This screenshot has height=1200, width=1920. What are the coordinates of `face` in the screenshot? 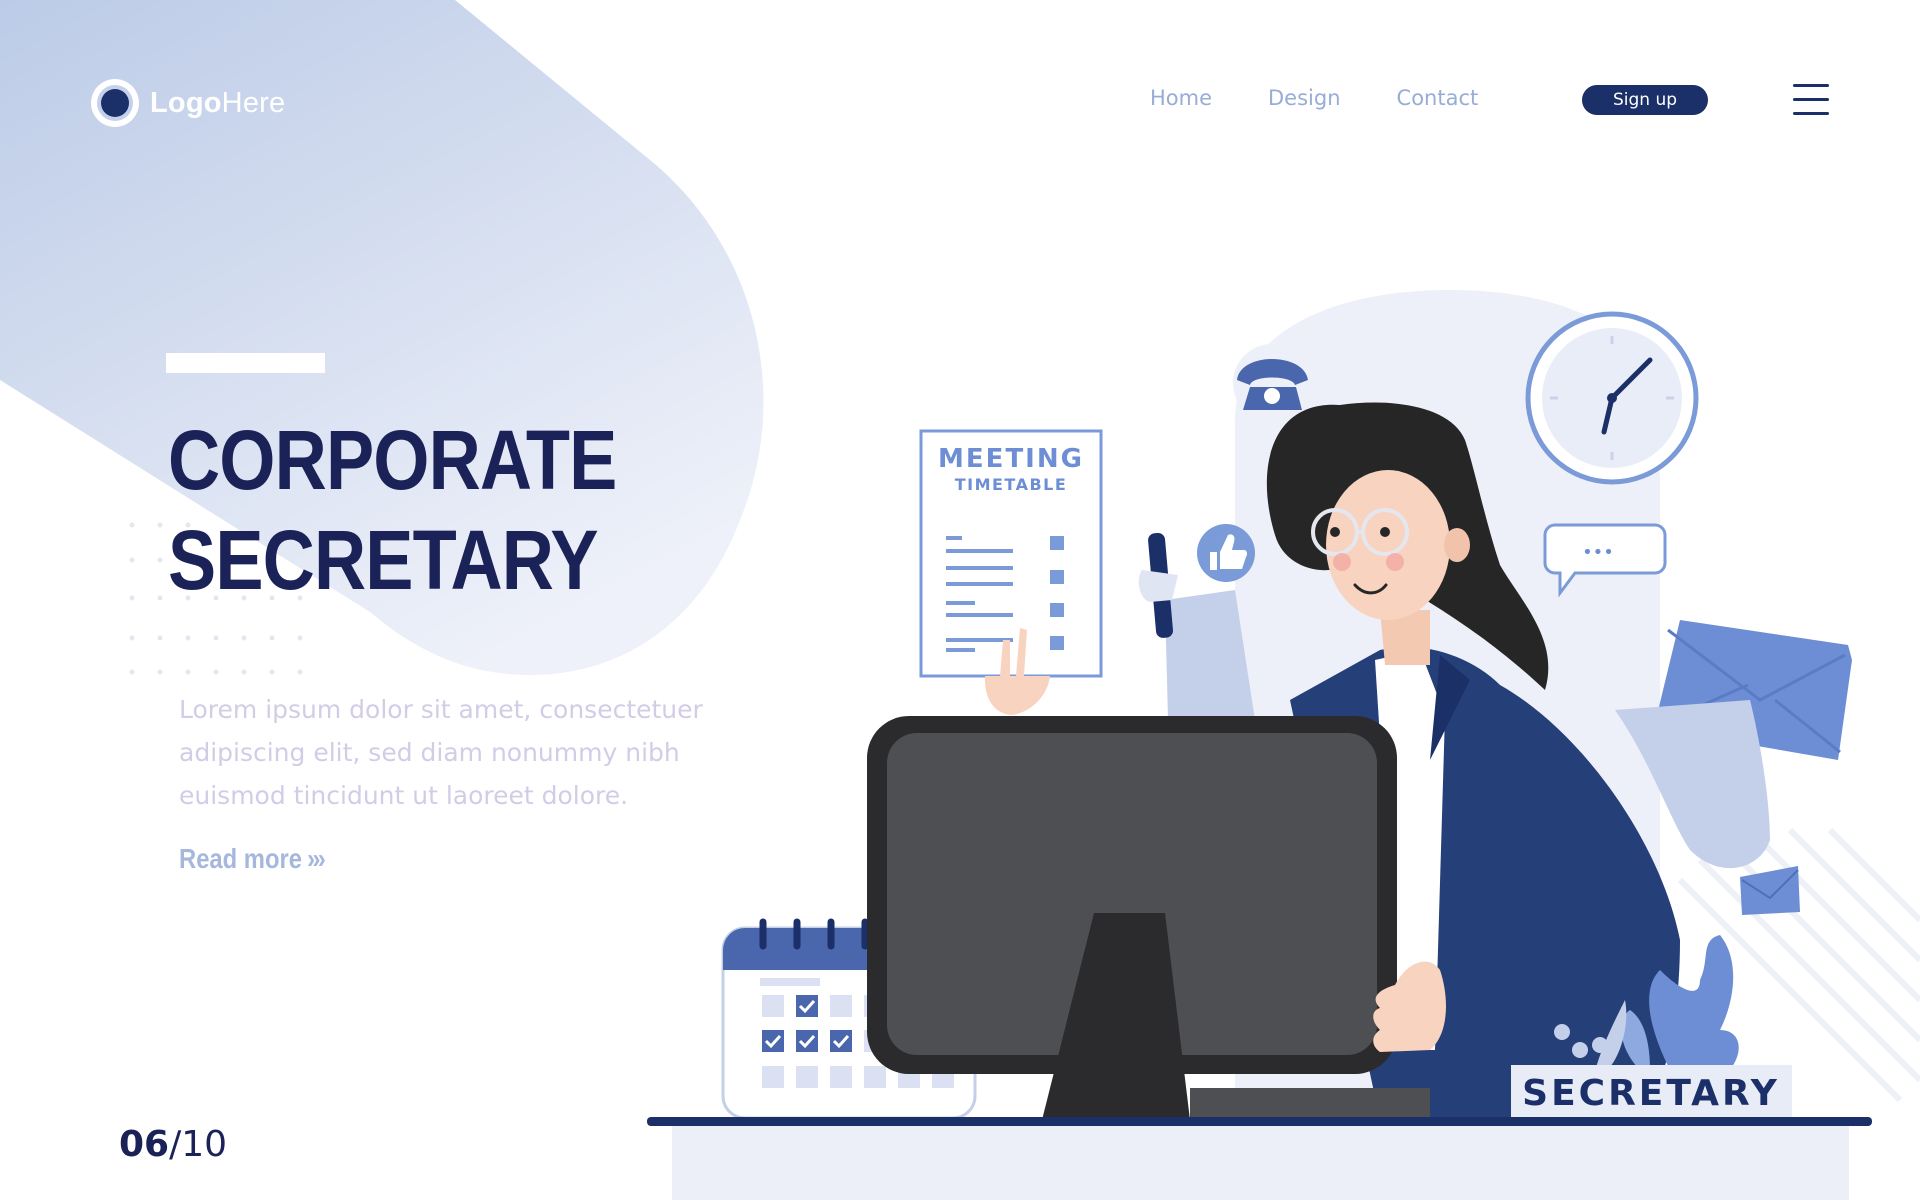 It's located at (1388, 545).